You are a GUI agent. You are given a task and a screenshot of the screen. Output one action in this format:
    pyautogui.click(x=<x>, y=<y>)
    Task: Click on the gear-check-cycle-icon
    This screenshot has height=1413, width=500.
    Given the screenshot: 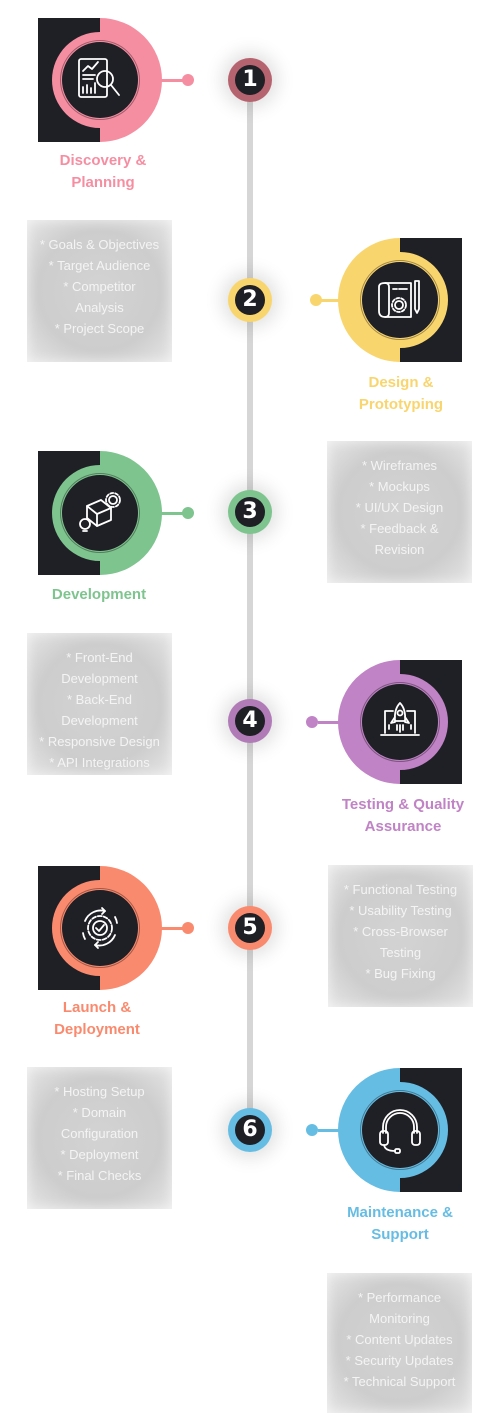 What is the action you would take?
    pyautogui.click(x=100, y=928)
    